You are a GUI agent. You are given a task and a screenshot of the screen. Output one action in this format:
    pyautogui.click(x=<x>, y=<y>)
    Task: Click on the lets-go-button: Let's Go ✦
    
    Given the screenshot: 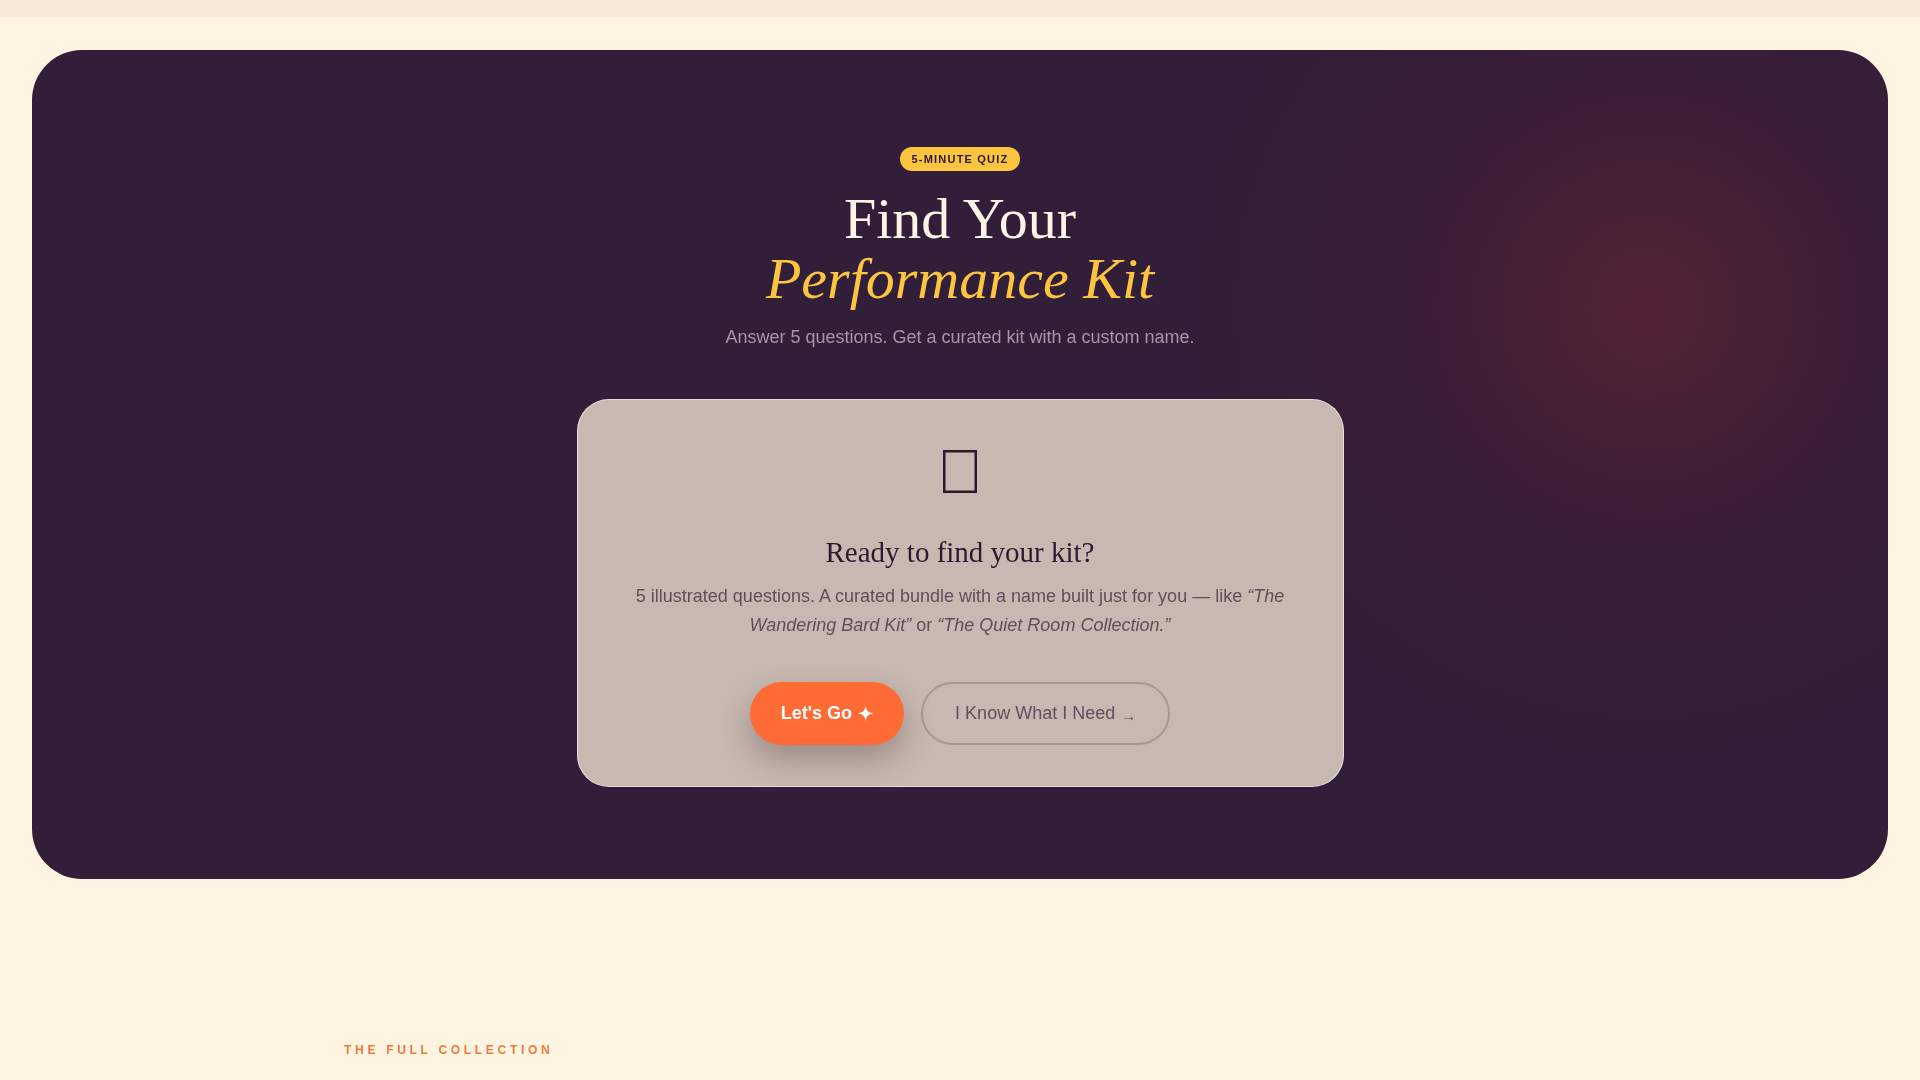 What is the action you would take?
    pyautogui.click(x=827, y=713)
    